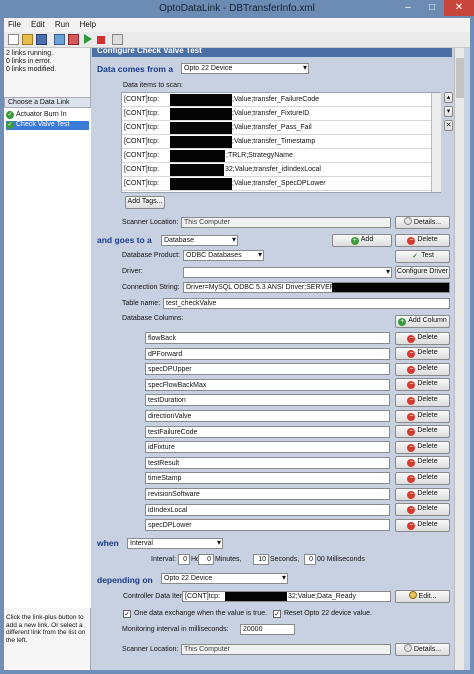 The width and height of the screenshot is (474, 674). I want to click on dest-type-select: Database, so click(199, 240).